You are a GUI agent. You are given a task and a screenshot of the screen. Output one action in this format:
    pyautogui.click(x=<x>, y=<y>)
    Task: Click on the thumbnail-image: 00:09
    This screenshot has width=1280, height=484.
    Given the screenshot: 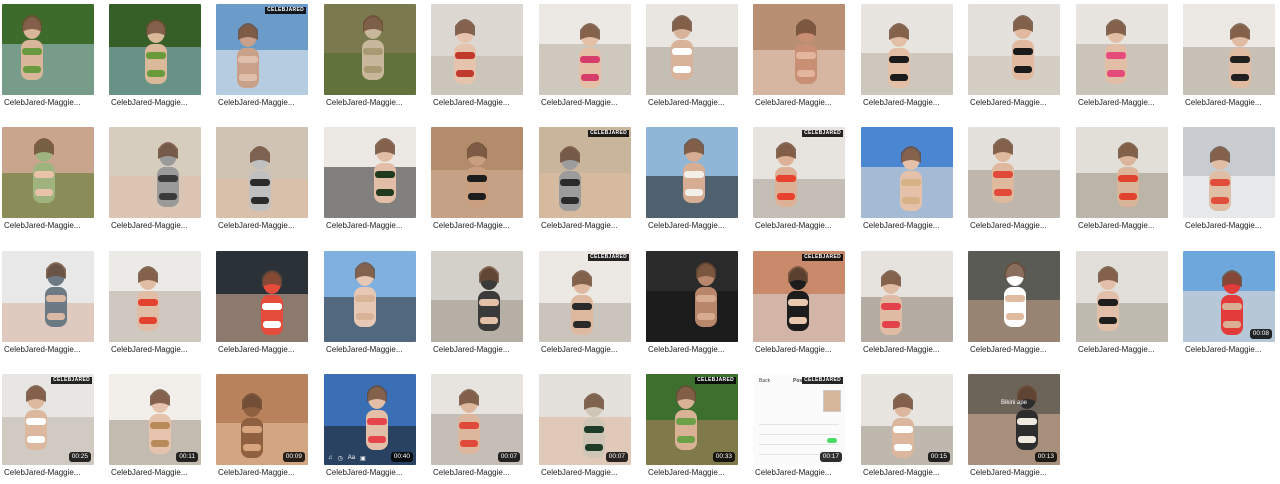 What is the action you would take?
    pyautogui.click(x=262, y=419)
    